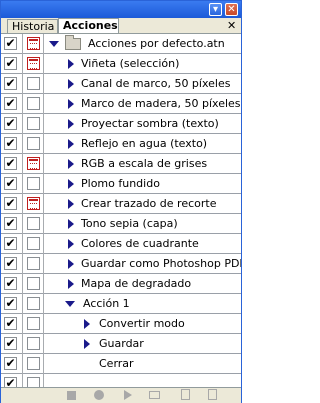 This screenshot has width=320, height=403. I want to click on close-button: ✕, so click(231, 9).